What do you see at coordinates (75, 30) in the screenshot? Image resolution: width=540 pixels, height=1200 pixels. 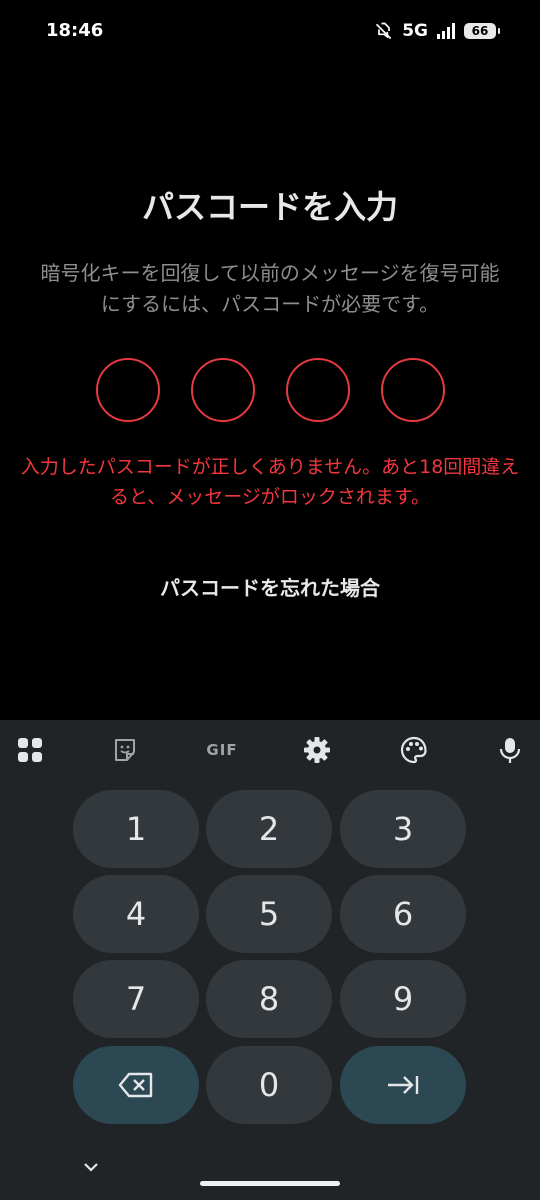 I see `status-time: 18:46` at bounding box center [75, 30].